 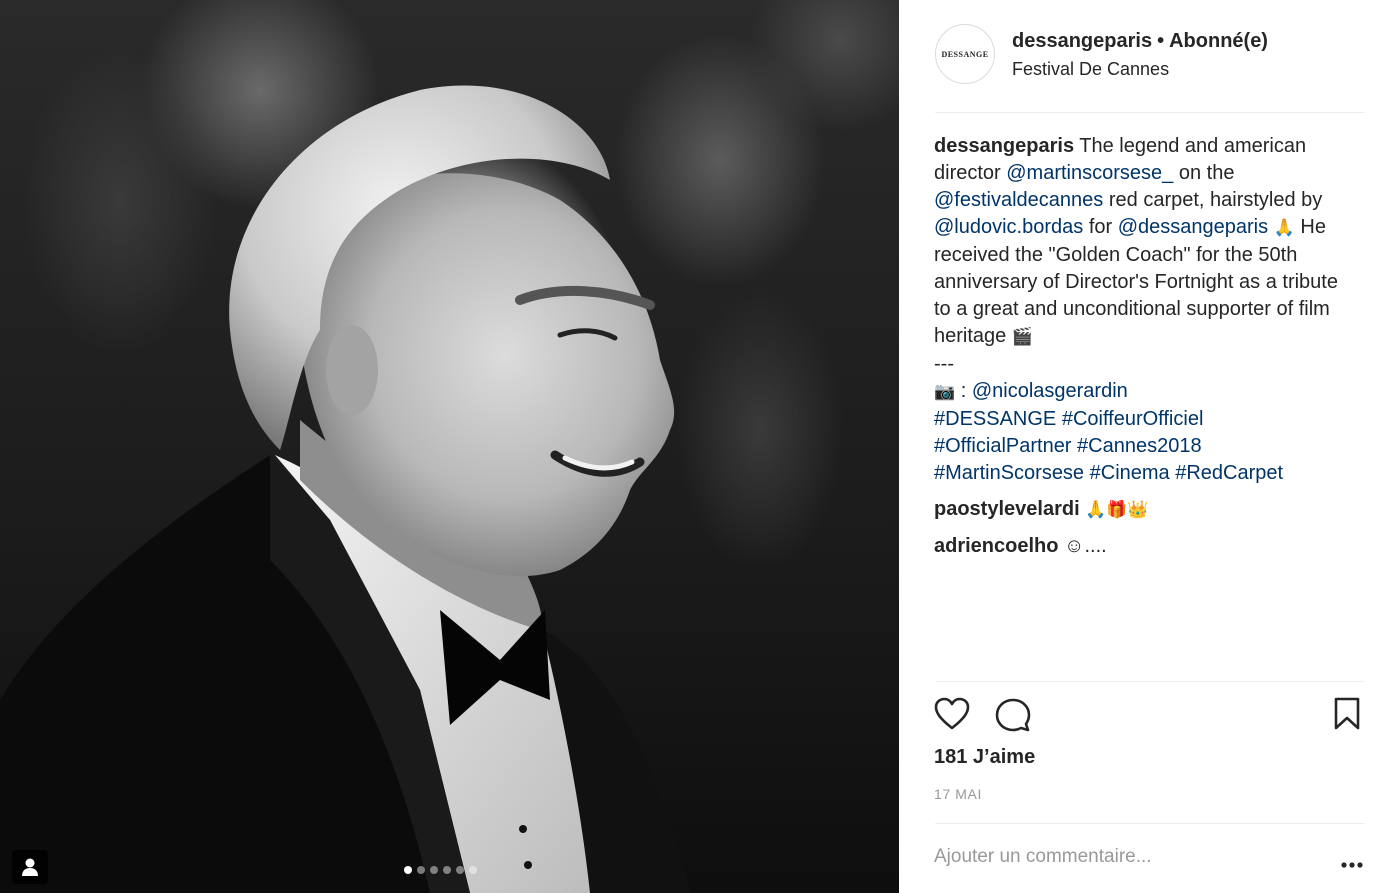 What do you see at coordinates (1013, 715) in the screenshot?
I see `comment-bubble-icon` at bounding box center [1013, 715].